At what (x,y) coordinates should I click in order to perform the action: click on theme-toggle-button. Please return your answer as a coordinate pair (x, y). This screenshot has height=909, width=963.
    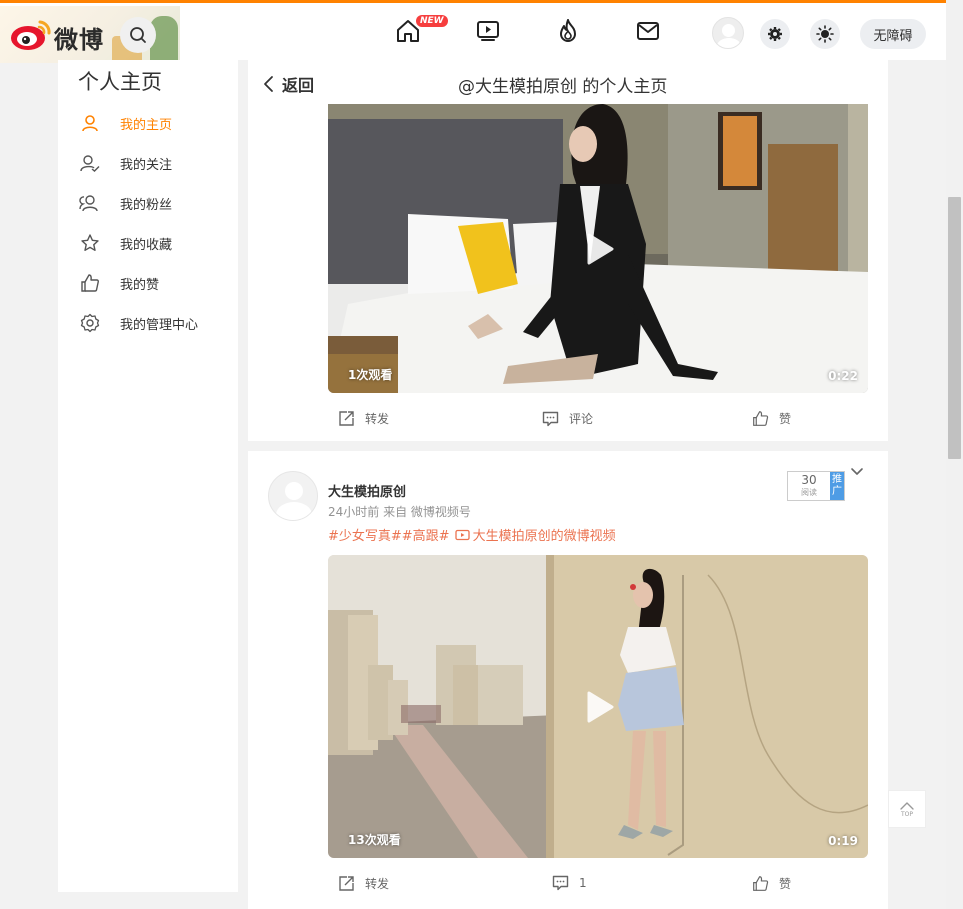
    Looking at the image, I should click on (825, 34).